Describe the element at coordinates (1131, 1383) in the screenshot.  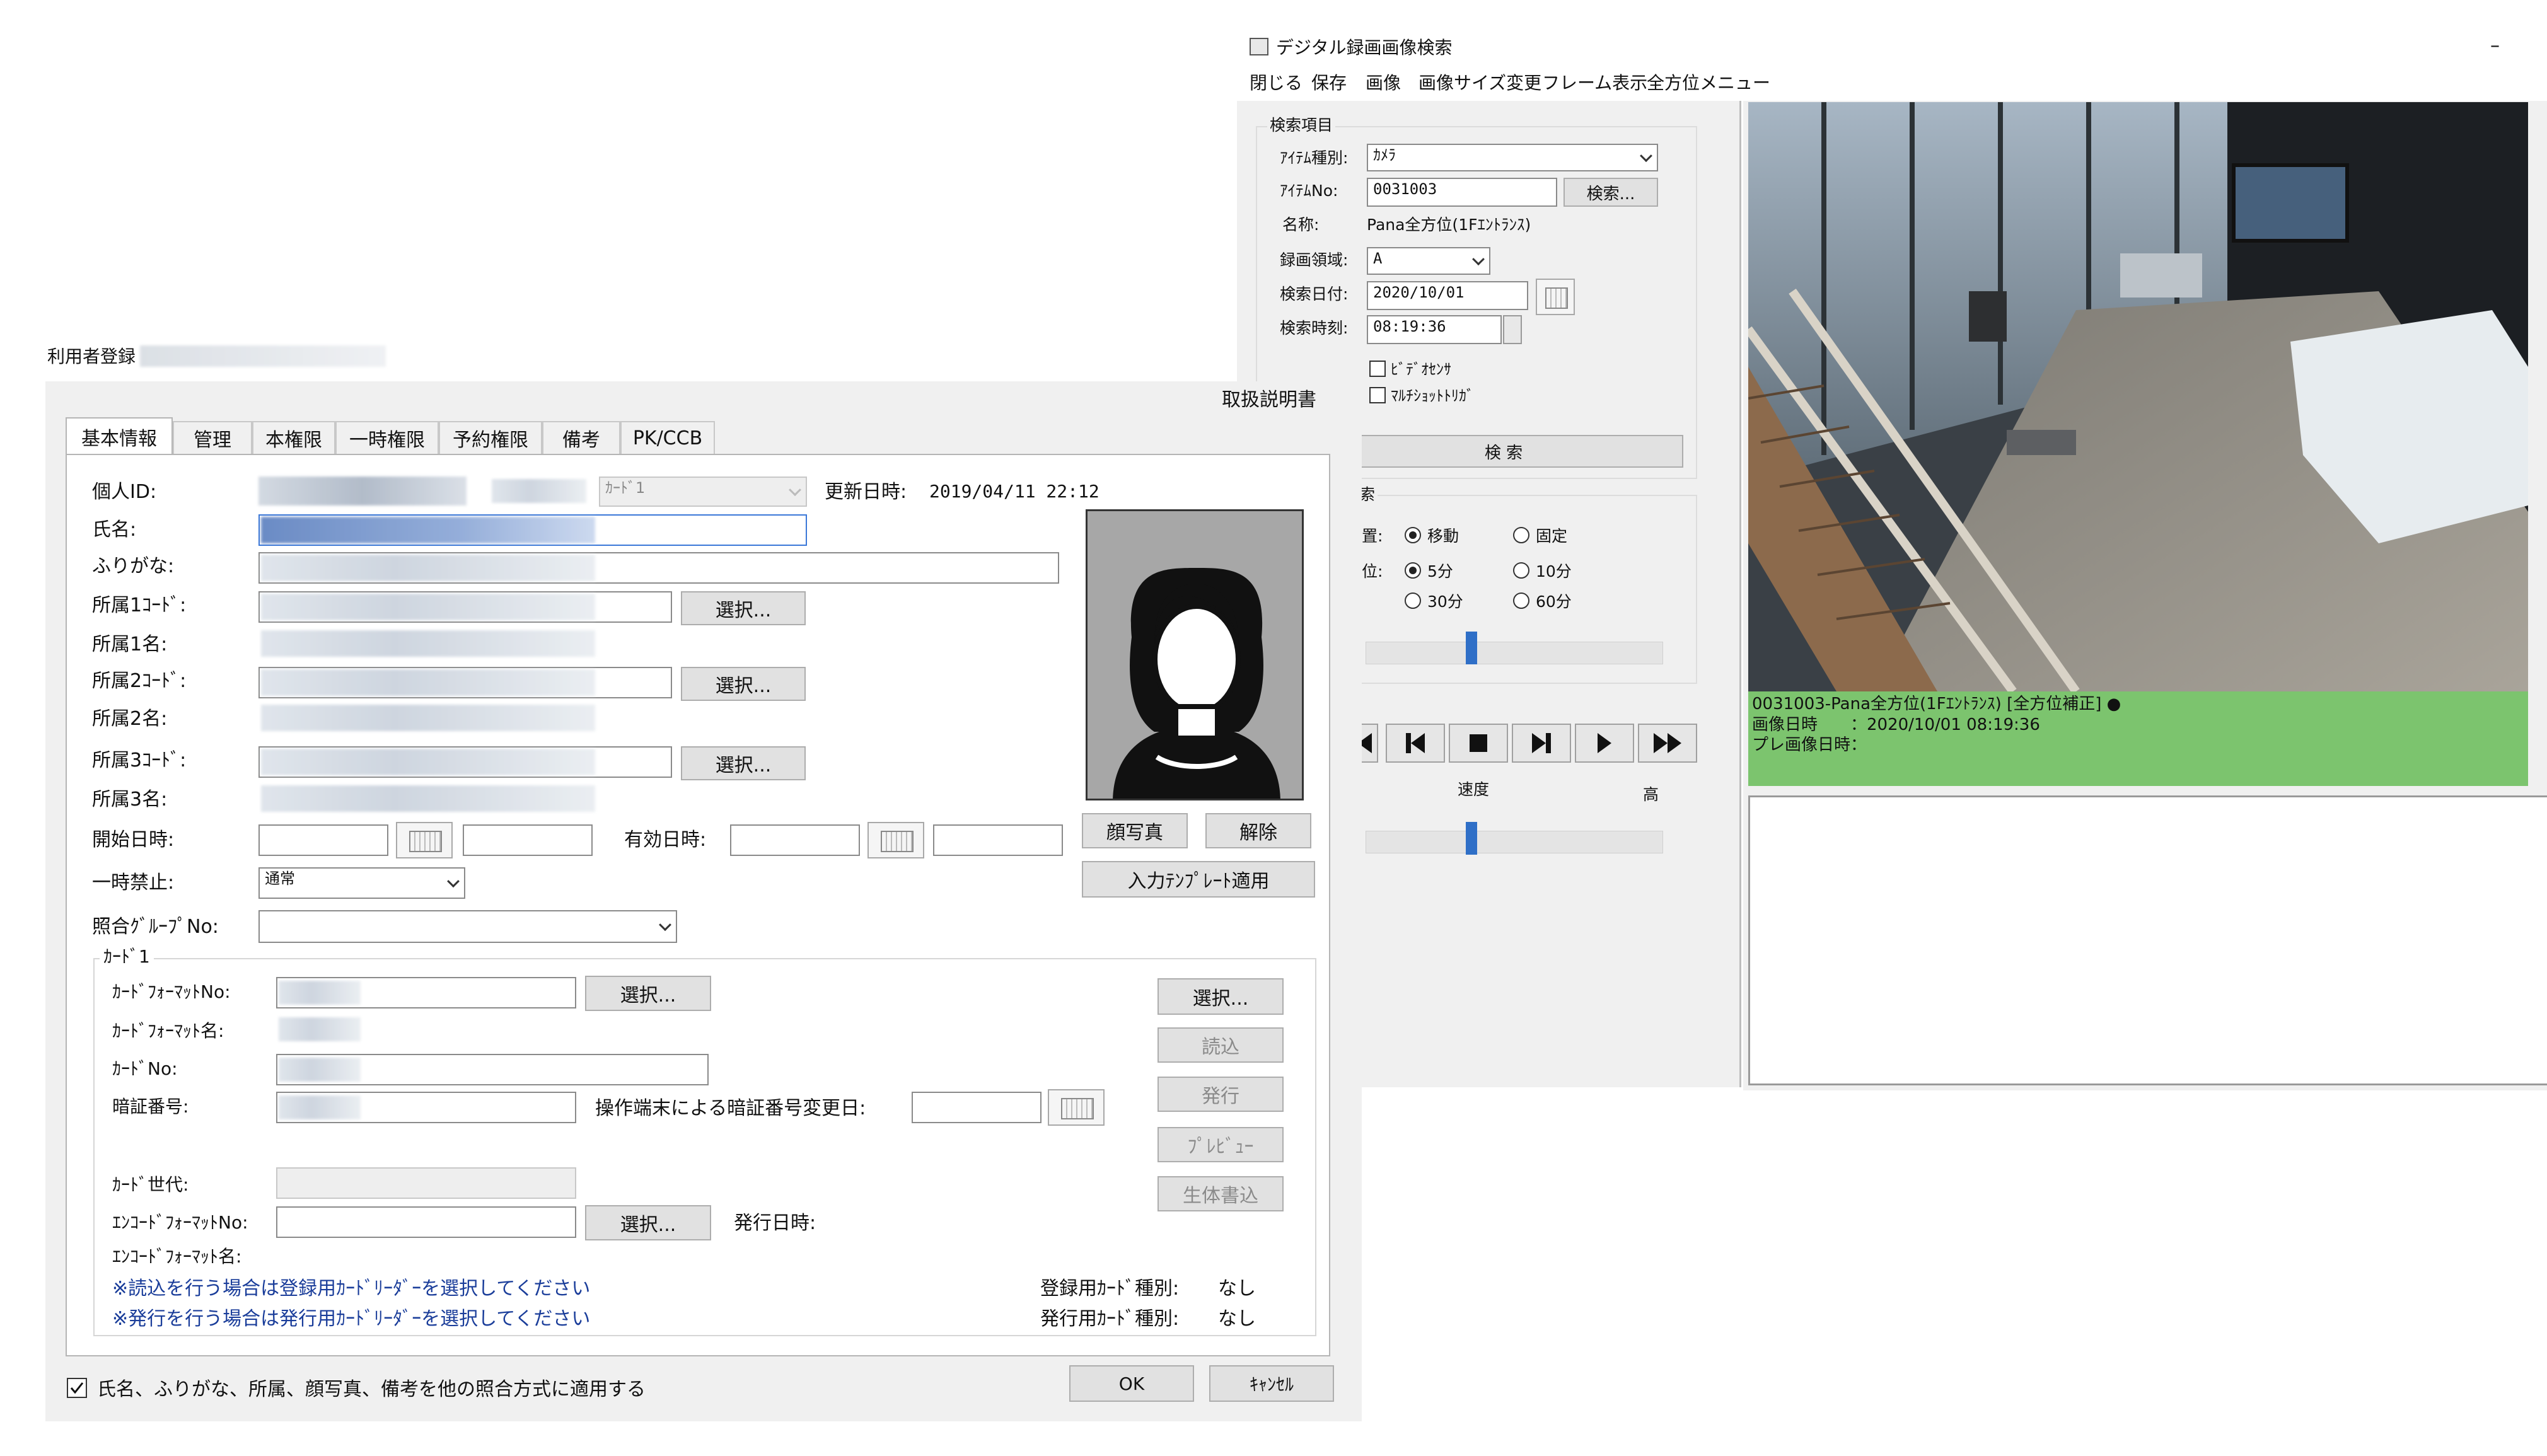
I see `ok-button: OK` at that location.